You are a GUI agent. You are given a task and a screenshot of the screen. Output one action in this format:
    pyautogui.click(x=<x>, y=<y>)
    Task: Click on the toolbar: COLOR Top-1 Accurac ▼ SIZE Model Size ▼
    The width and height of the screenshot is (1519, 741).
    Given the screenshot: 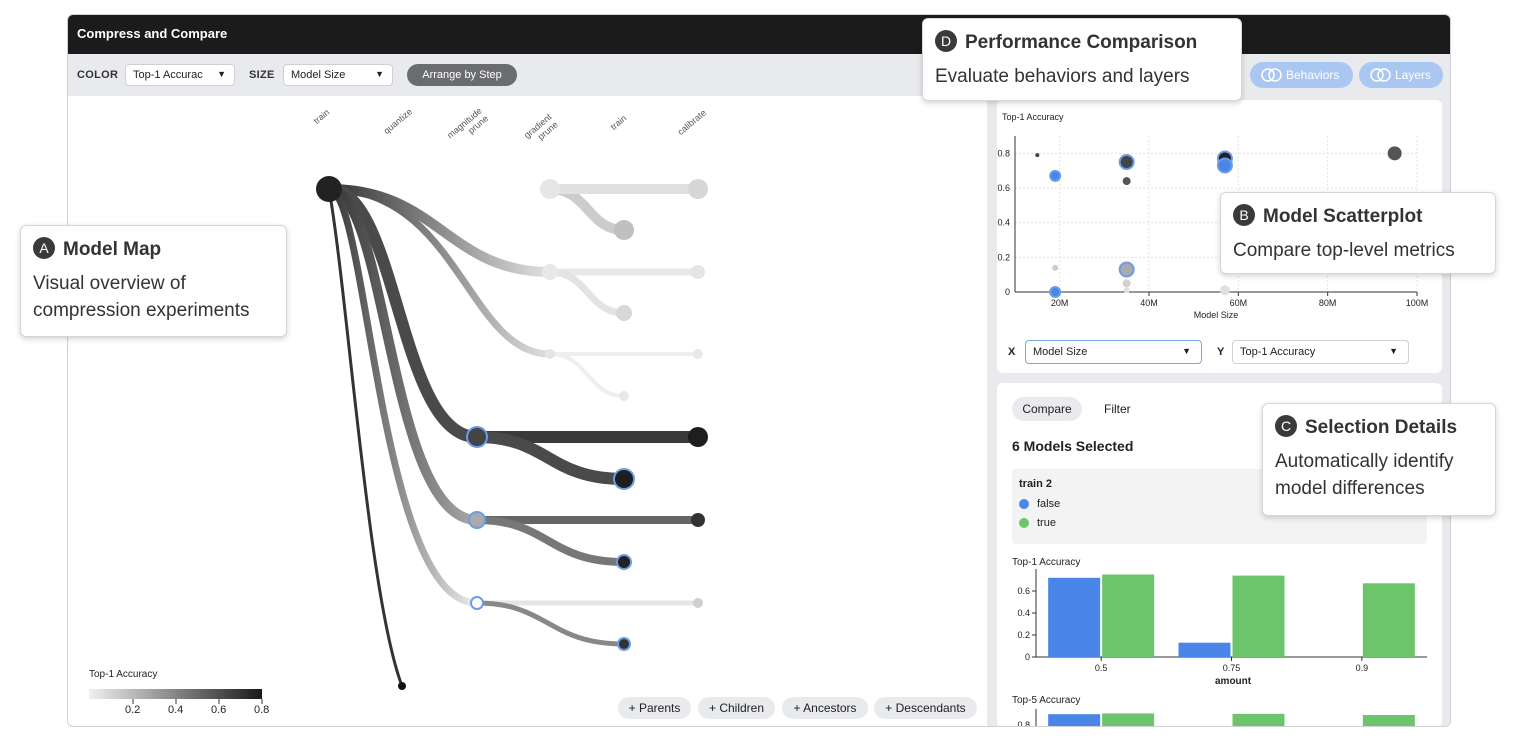 What is the action you would take?
    pyautogui.click(x=759, y=75)
    